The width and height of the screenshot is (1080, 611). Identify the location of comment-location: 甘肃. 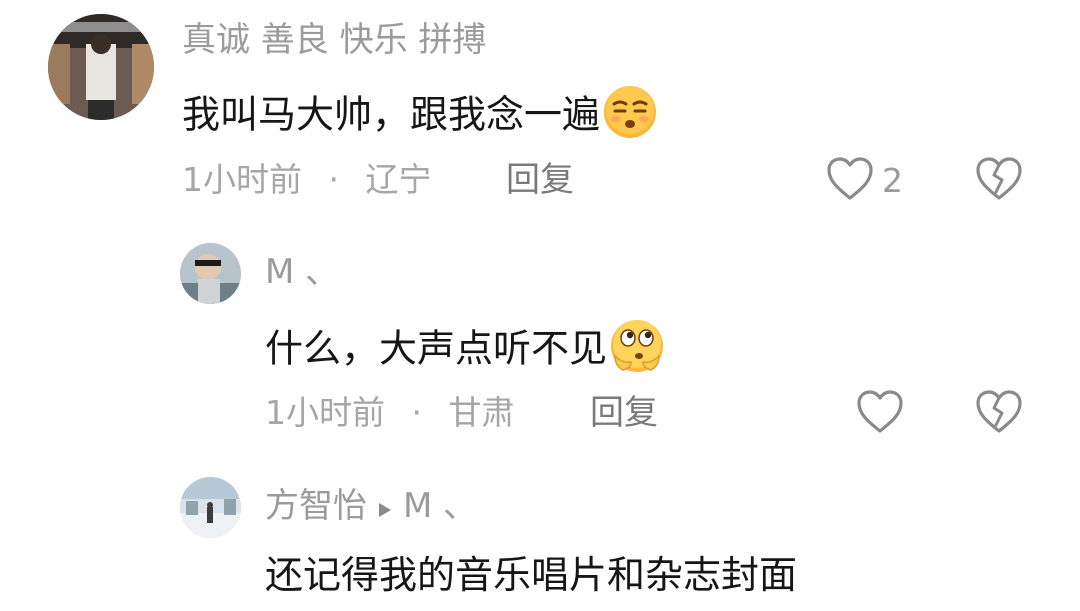
(481, 412).